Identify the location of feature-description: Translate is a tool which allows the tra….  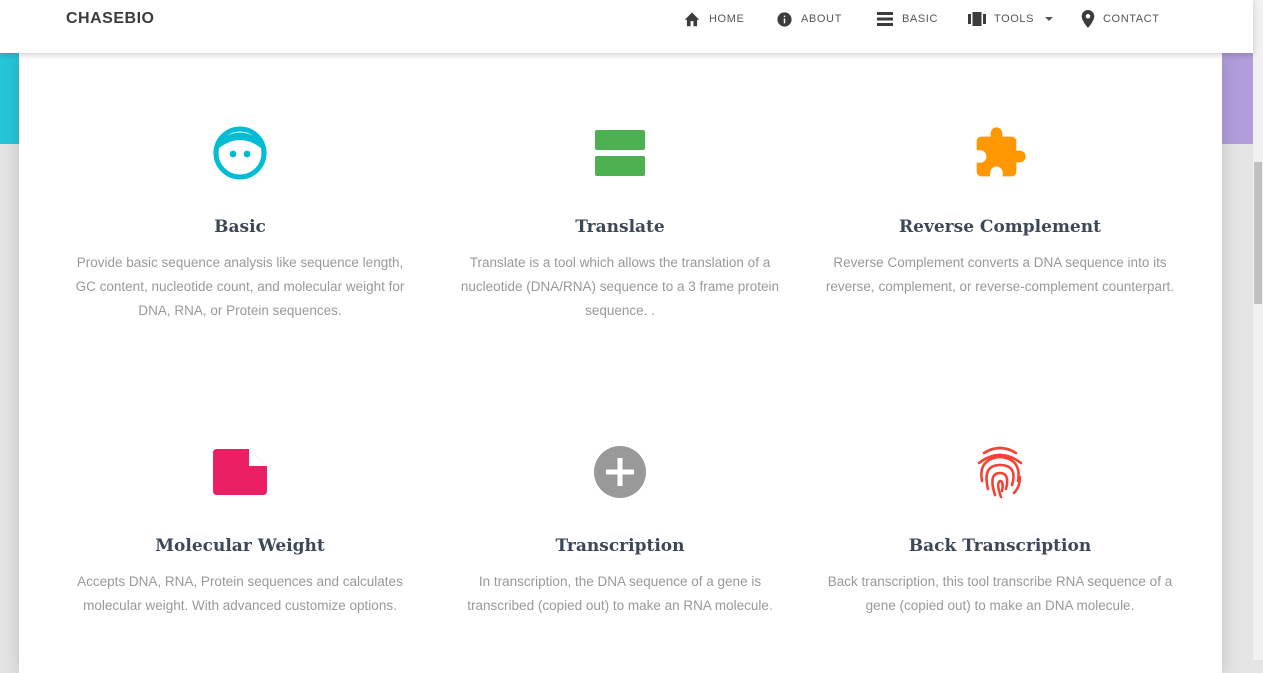
(620, 286).